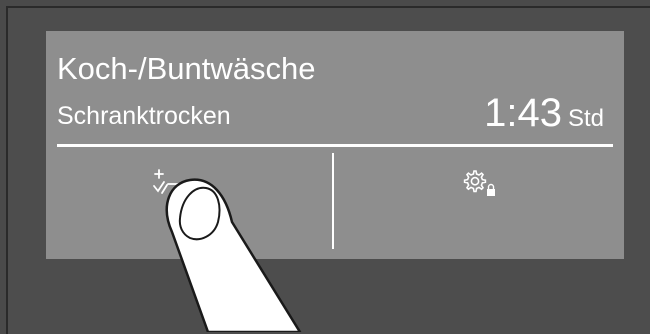 The height and width of the screenshot is (334, 650). Describe the element at coordinates (144, 116) in the screenshot. I see `sub-program-label: Schranktrocken` at that location.